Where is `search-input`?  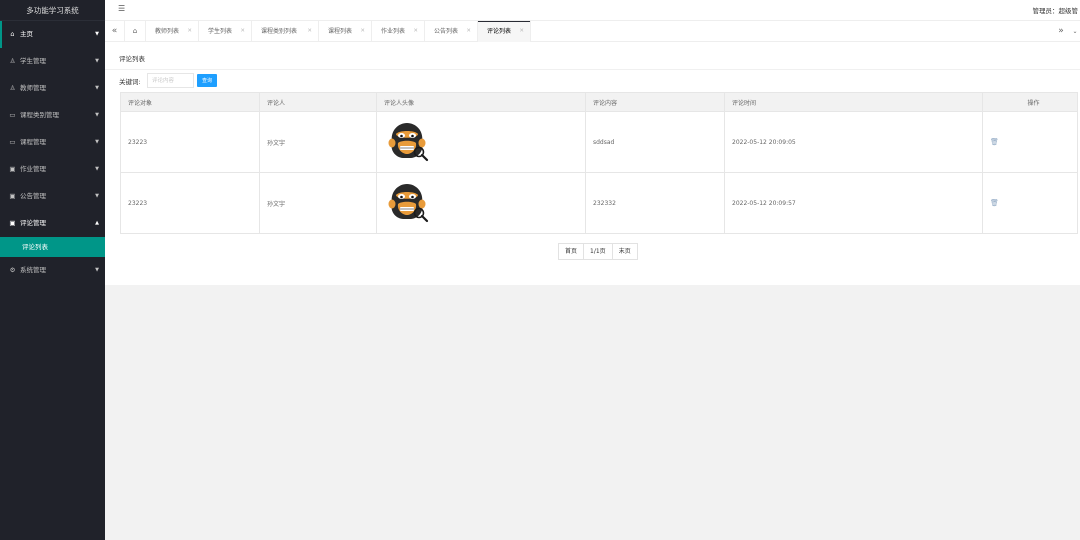
search-input is located at coordinates (170, 80).